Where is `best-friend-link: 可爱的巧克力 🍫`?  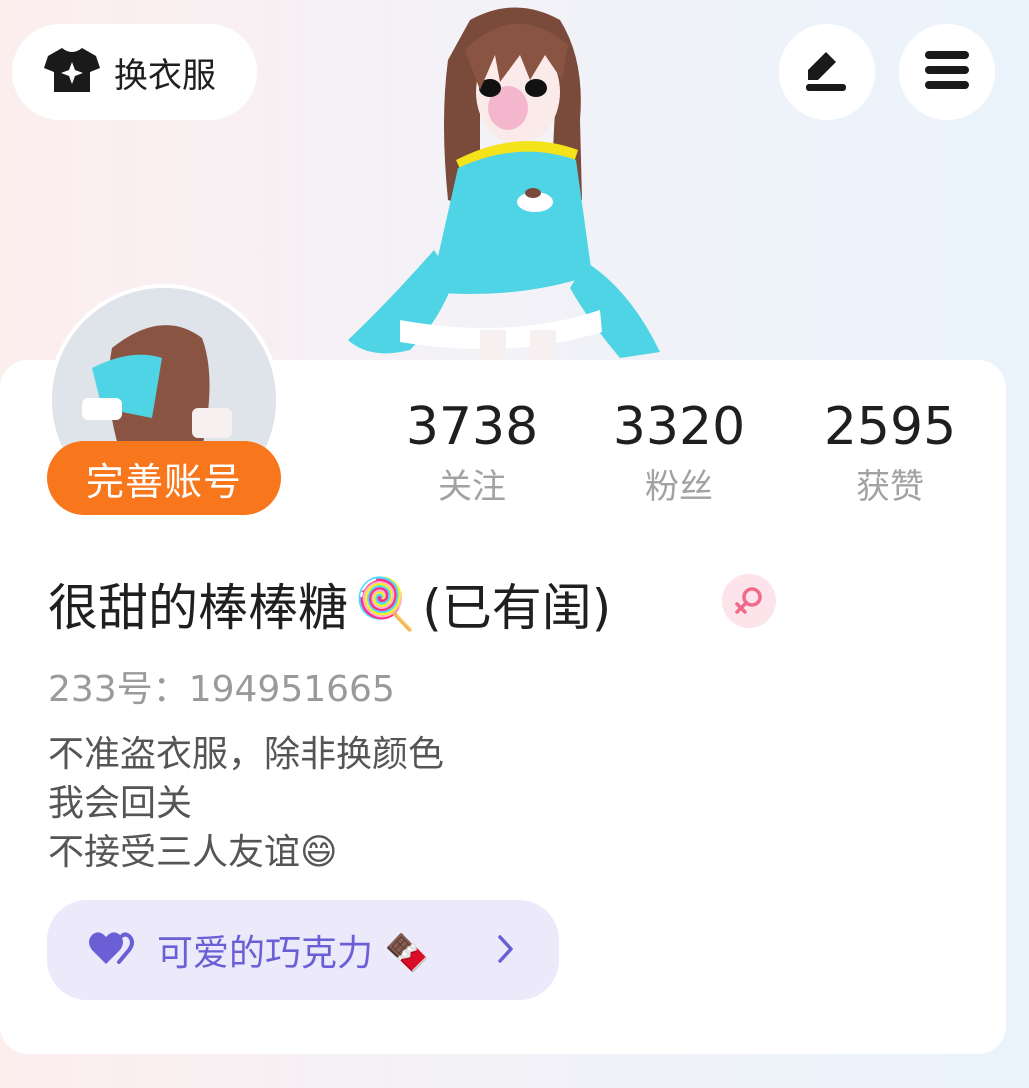
best-friend-link: 可爱的巧克力 🍫 is located at coordinates (303, 950).